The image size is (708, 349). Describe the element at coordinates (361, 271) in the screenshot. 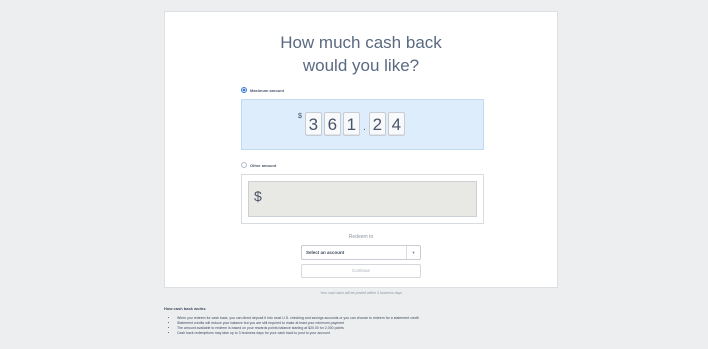

I see `continue-button: Continue` at that location.